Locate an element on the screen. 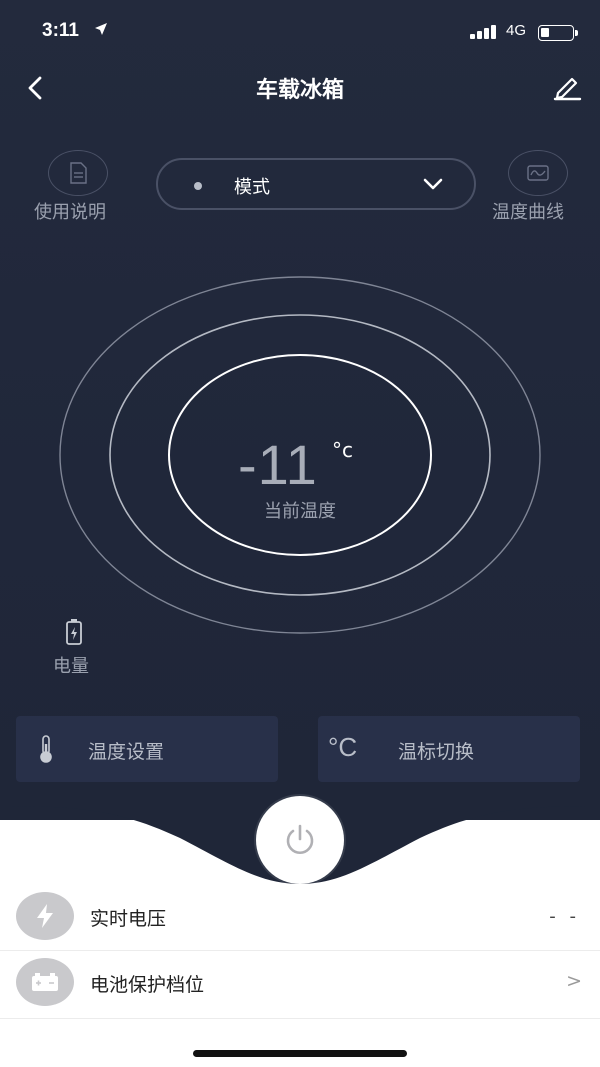  document-icon is located at coordinates (78, 173).